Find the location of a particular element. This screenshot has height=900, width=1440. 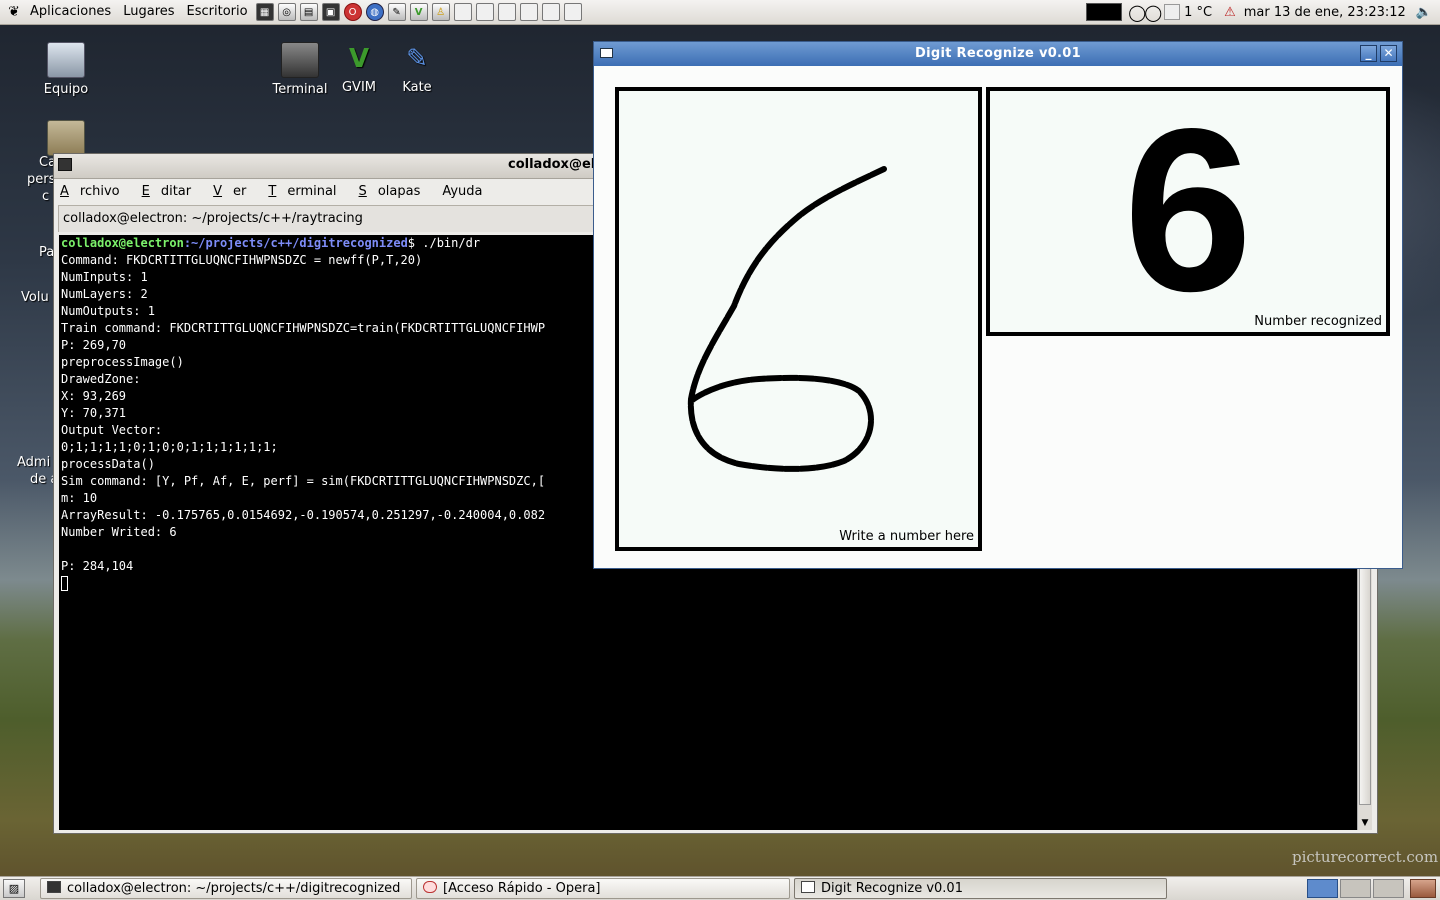

temperature-label: 1 °C is located at coordinates (1198, 12).